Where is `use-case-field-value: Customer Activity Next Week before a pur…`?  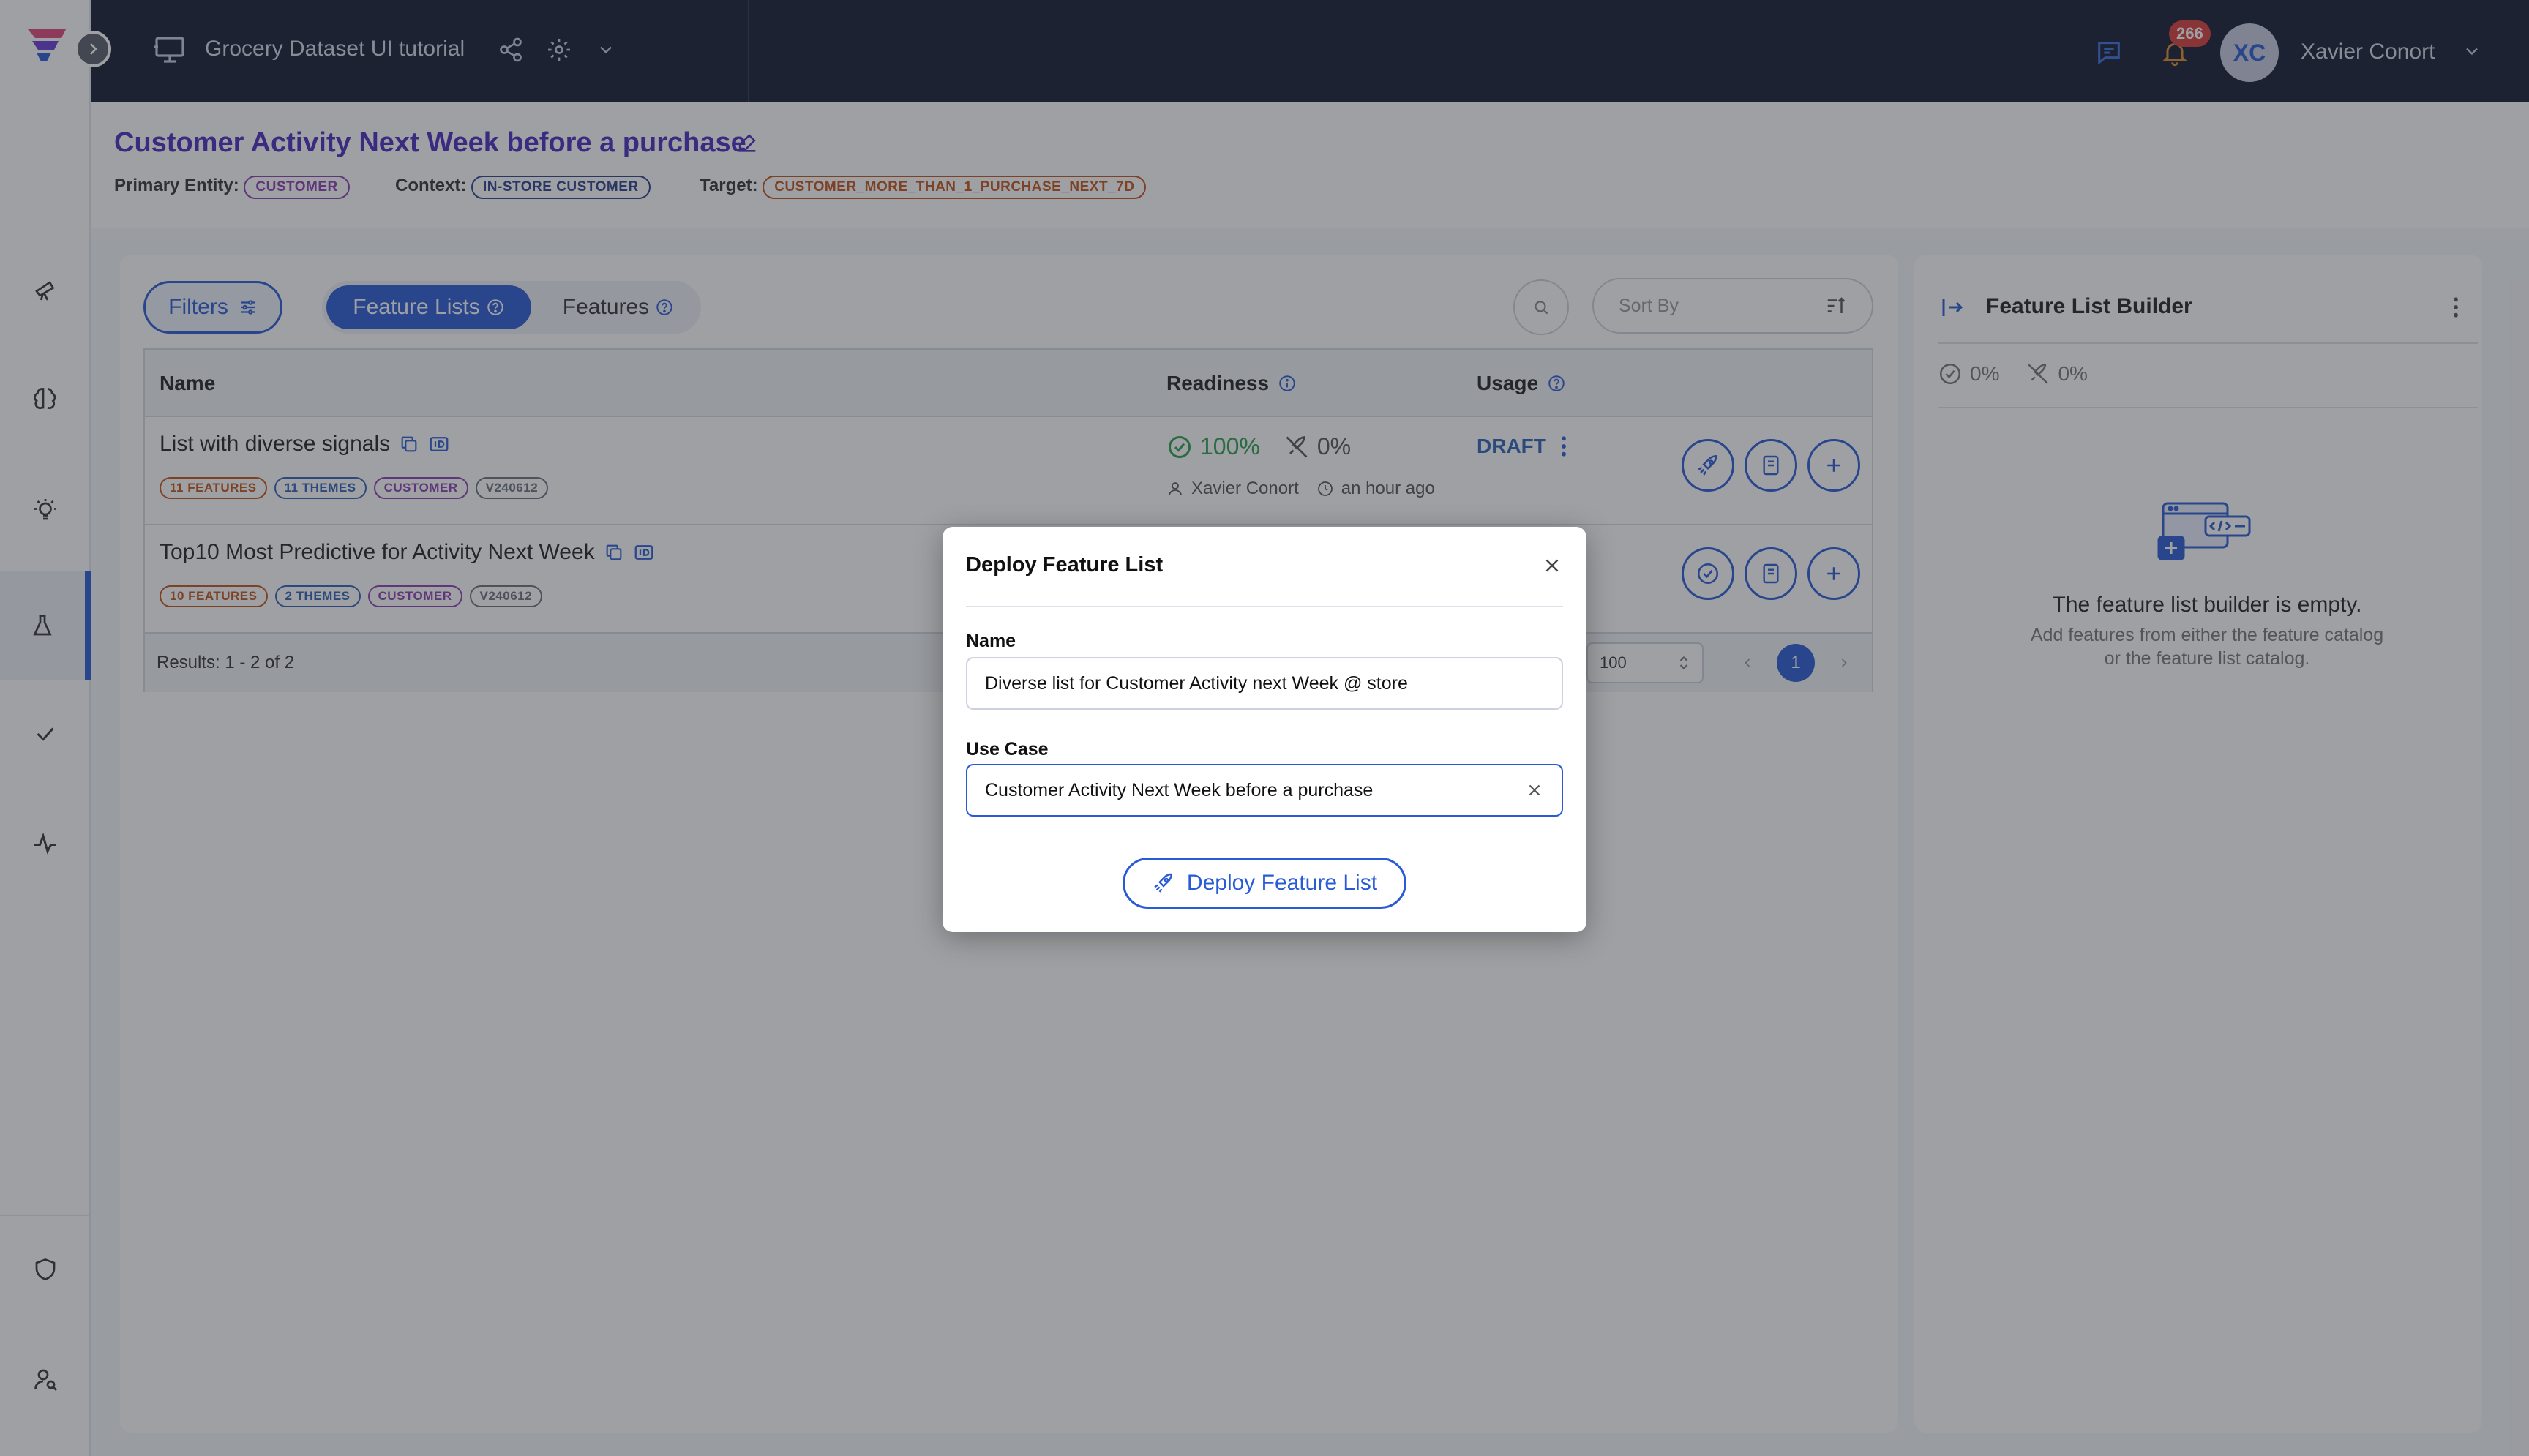 use-case-field-value: Customer Activity Next Week before a pur… is located at coordinates (1179, 790).